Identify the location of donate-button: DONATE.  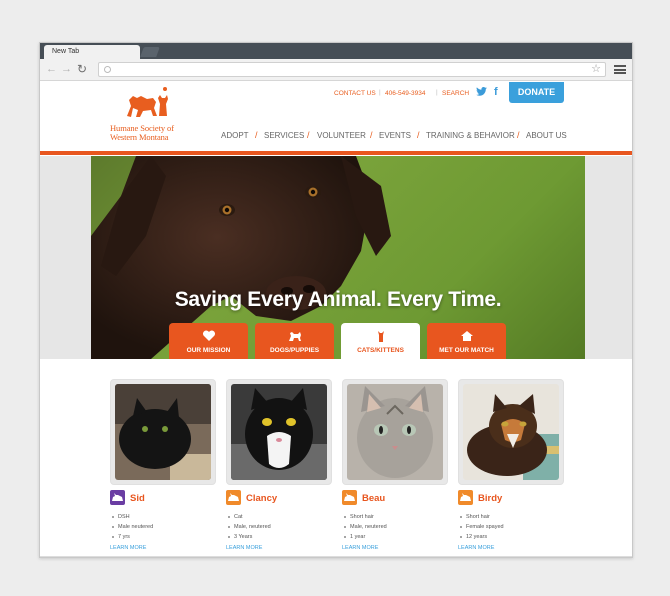
(536, 92).